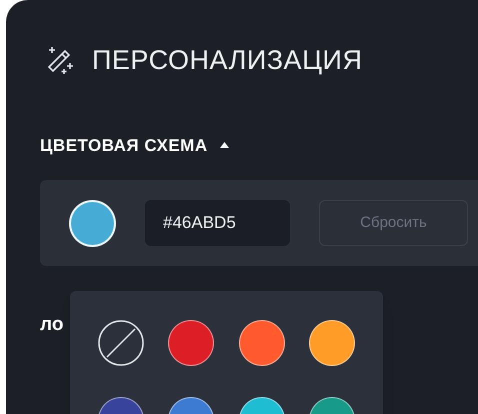 The width and height of the screenshot is (478, 414). What do you see at coordinates (60, 60) in the screenshot?
I see `magic-wand-icon` at bounding box center [60, 60].